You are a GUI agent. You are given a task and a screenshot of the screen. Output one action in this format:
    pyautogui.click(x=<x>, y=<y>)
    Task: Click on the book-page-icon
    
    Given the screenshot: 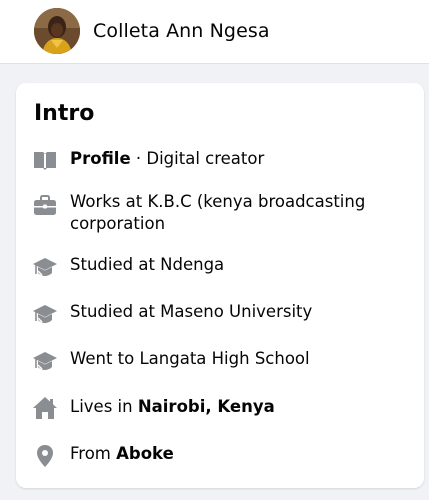 What is the action you would take?
    pyautogui.click(x=45, y=160)
    